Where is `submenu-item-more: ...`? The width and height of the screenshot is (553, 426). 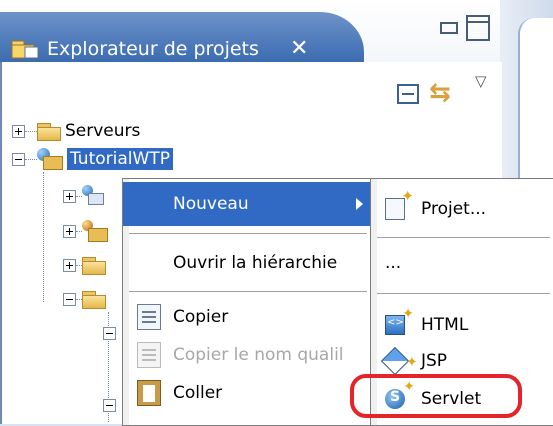
submenu-item-more: ... is located at coordinates (462, 263).